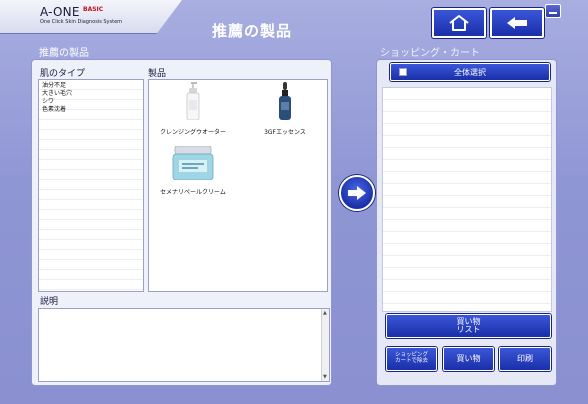 The image size is (588, 404). I want to click on scroll-down-icon: ▼, so click(325, 377).